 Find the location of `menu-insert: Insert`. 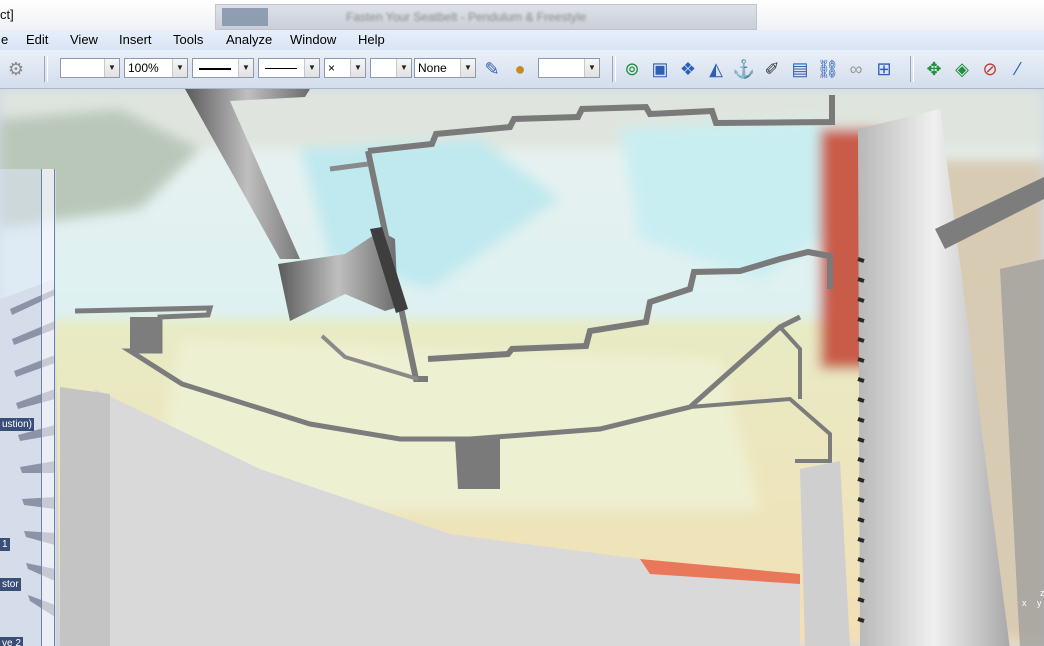

menu-insert: Insert is located at coordinates (135, 39).